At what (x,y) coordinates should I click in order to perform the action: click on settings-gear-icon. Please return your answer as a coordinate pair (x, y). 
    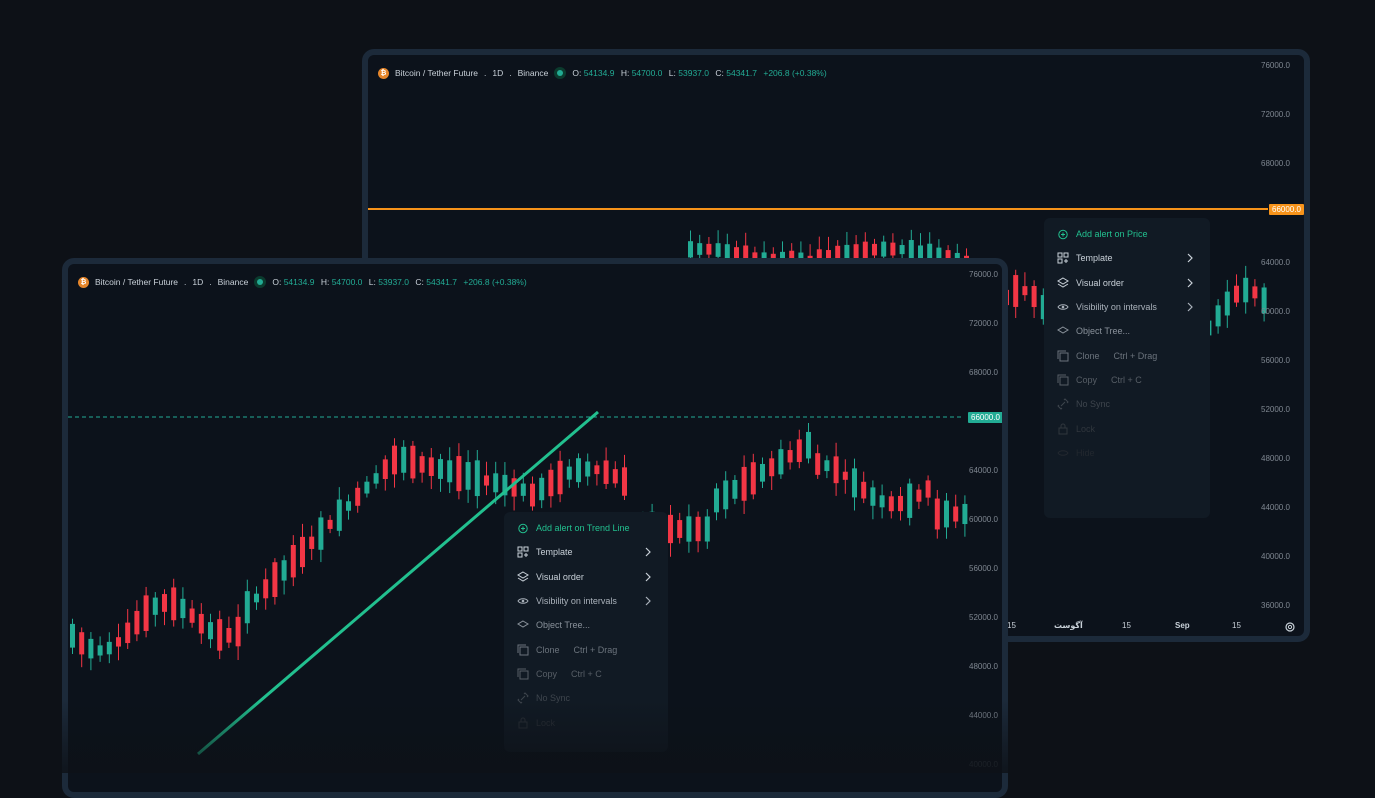
    Looking at the image, I should click on (1290, 626).